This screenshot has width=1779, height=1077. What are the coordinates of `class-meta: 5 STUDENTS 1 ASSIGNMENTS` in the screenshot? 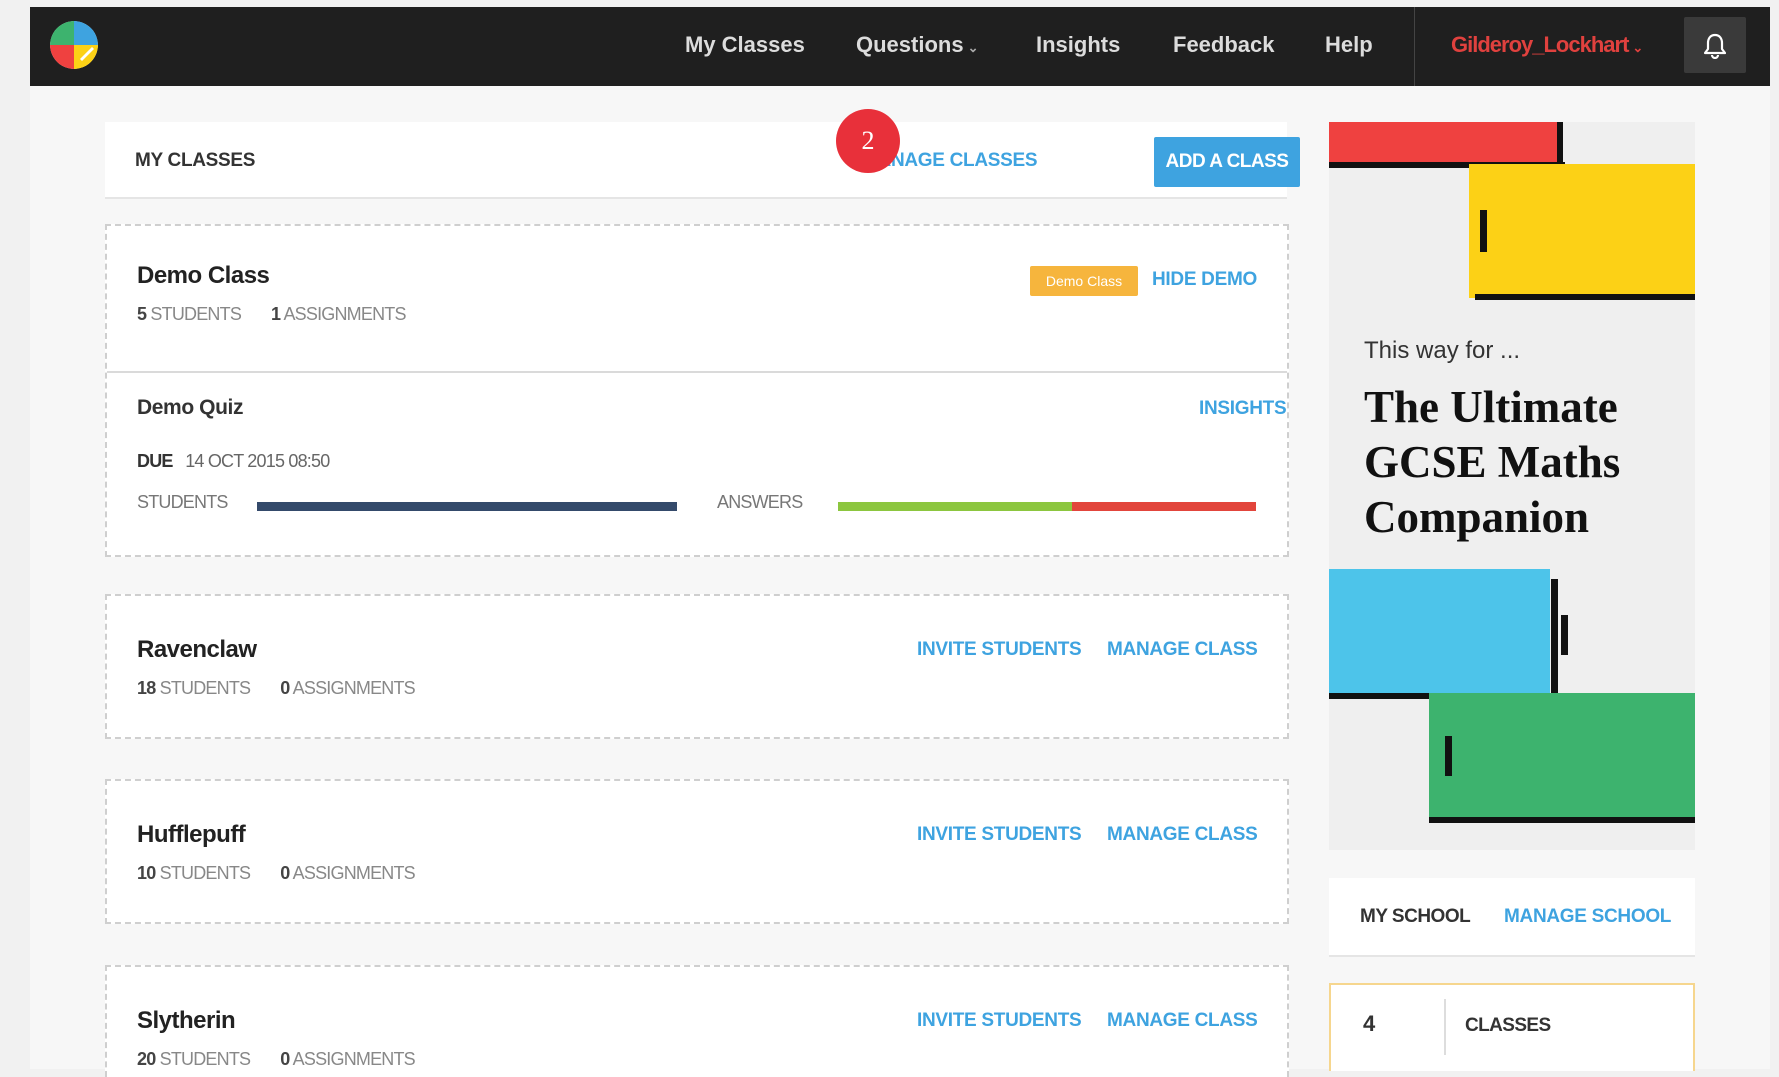 It's located at (271, 314).